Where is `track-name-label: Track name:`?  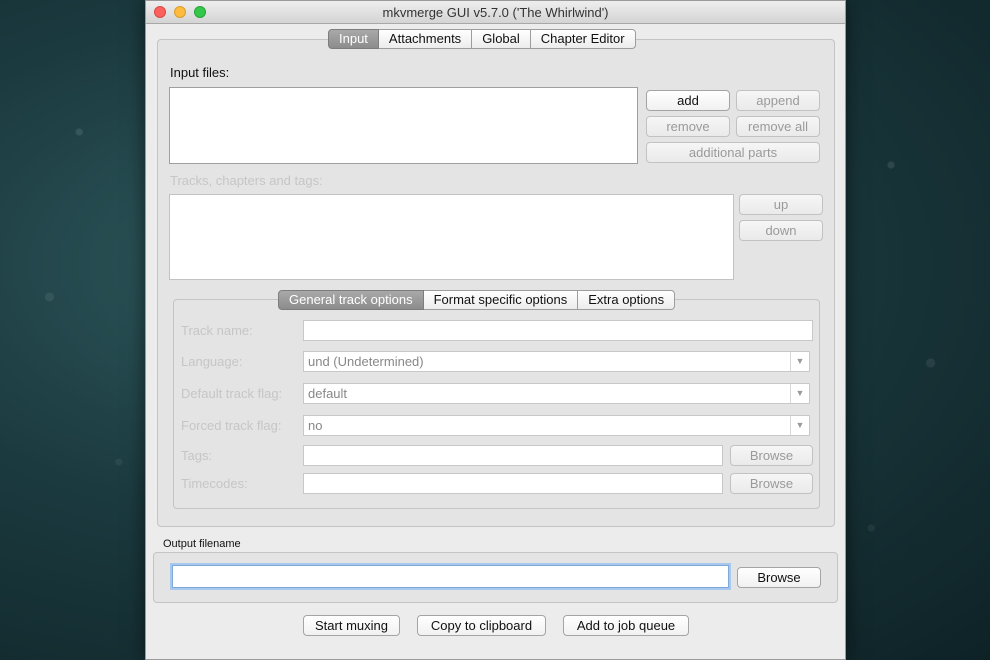
track-name-label: Track name: is located at coordinates (217, 330).